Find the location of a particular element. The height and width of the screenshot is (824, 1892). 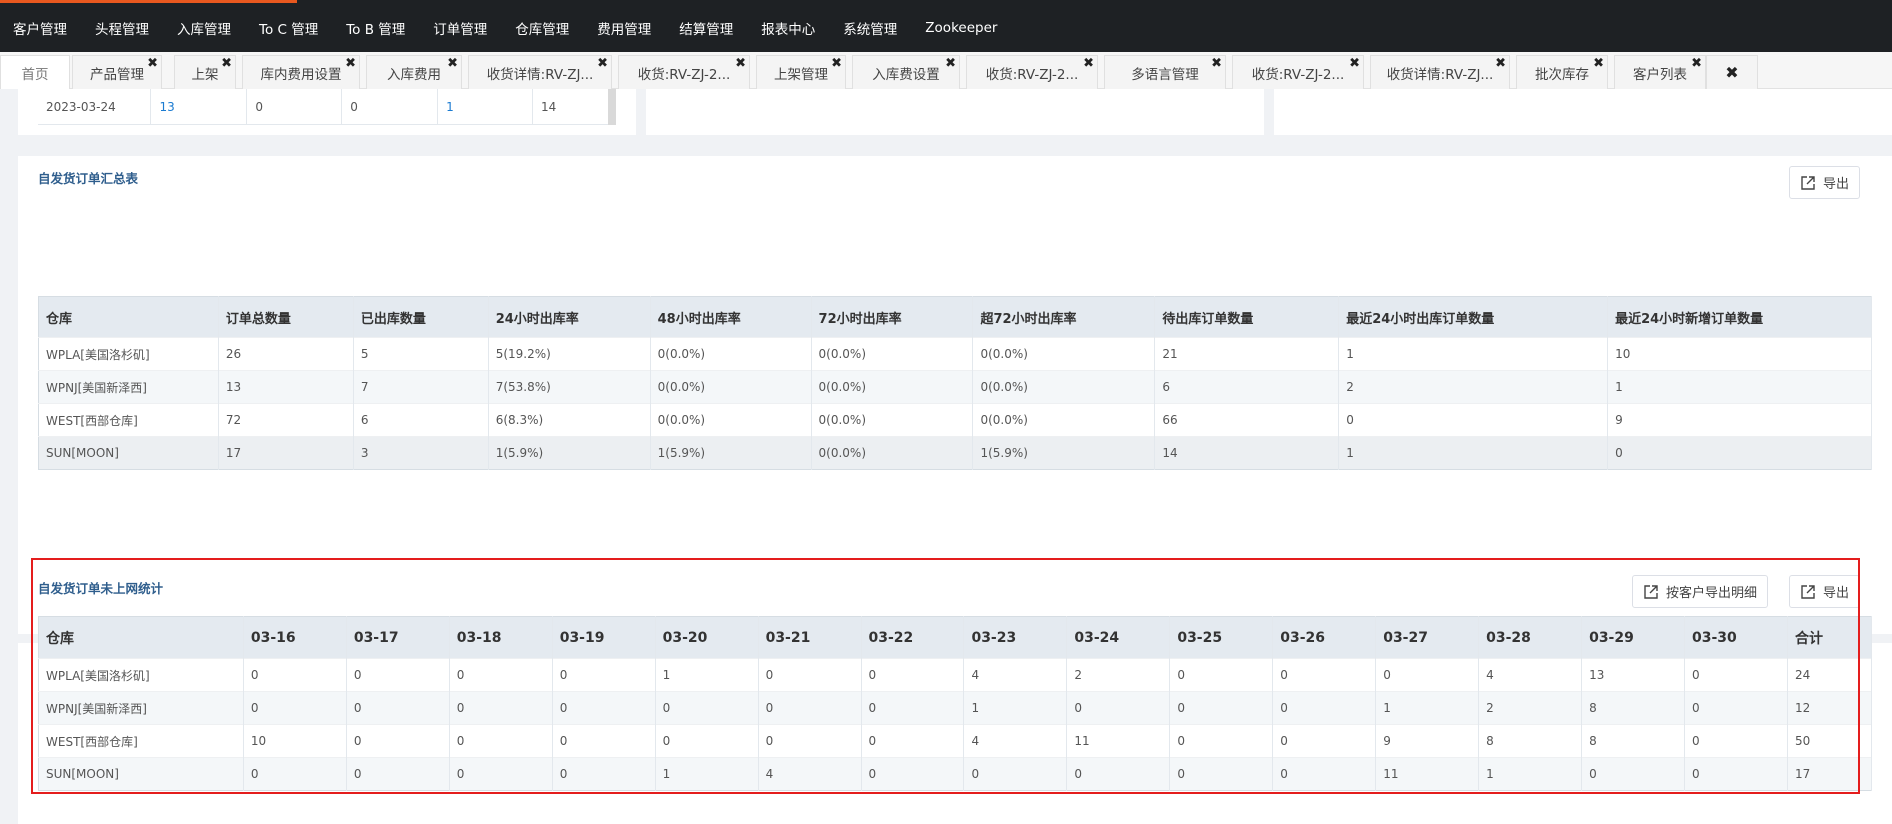

tab-product-management: 产品管理 ✖ is located at coordinates (117, 72).